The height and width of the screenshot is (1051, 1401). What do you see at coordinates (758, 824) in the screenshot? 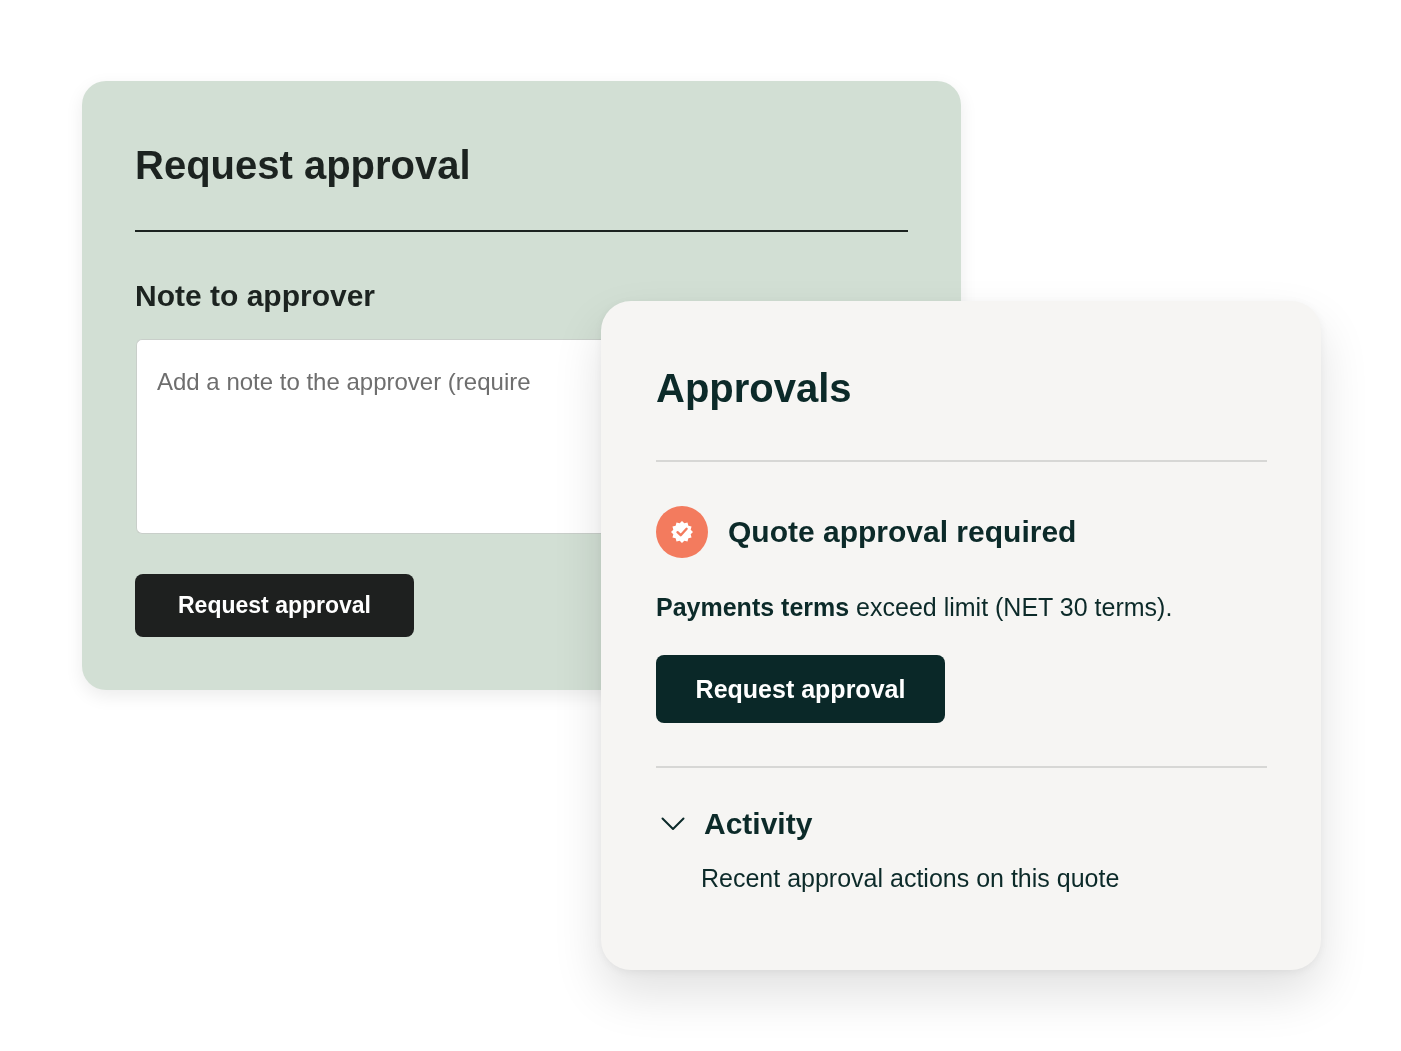
I see `activity-toggle: Activity` at bounding box center [758, 824].